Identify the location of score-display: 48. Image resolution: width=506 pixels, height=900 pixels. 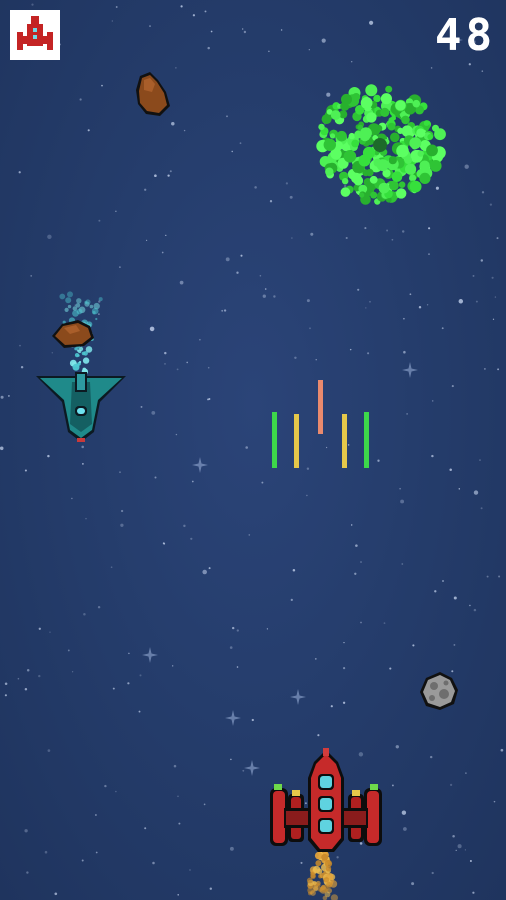
(465, 35).